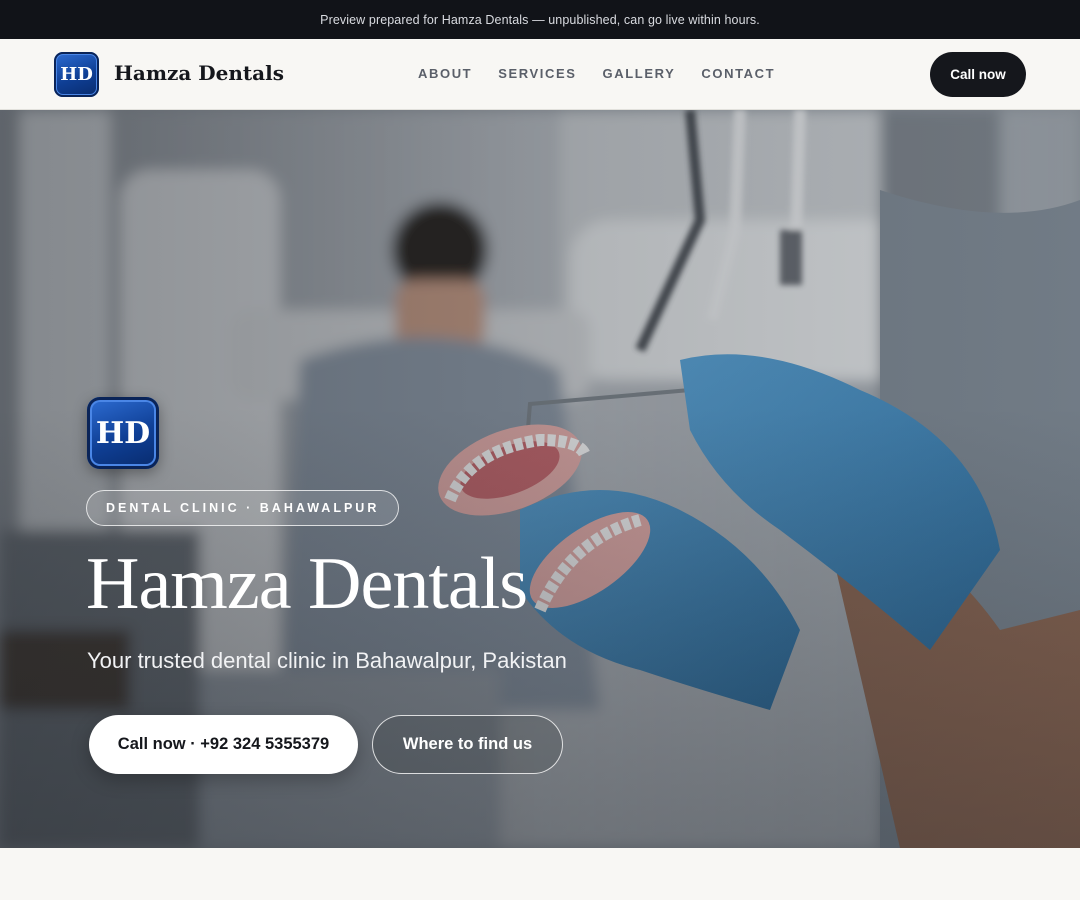  I want to click on call-now-button: Call now, so click(978, 74).